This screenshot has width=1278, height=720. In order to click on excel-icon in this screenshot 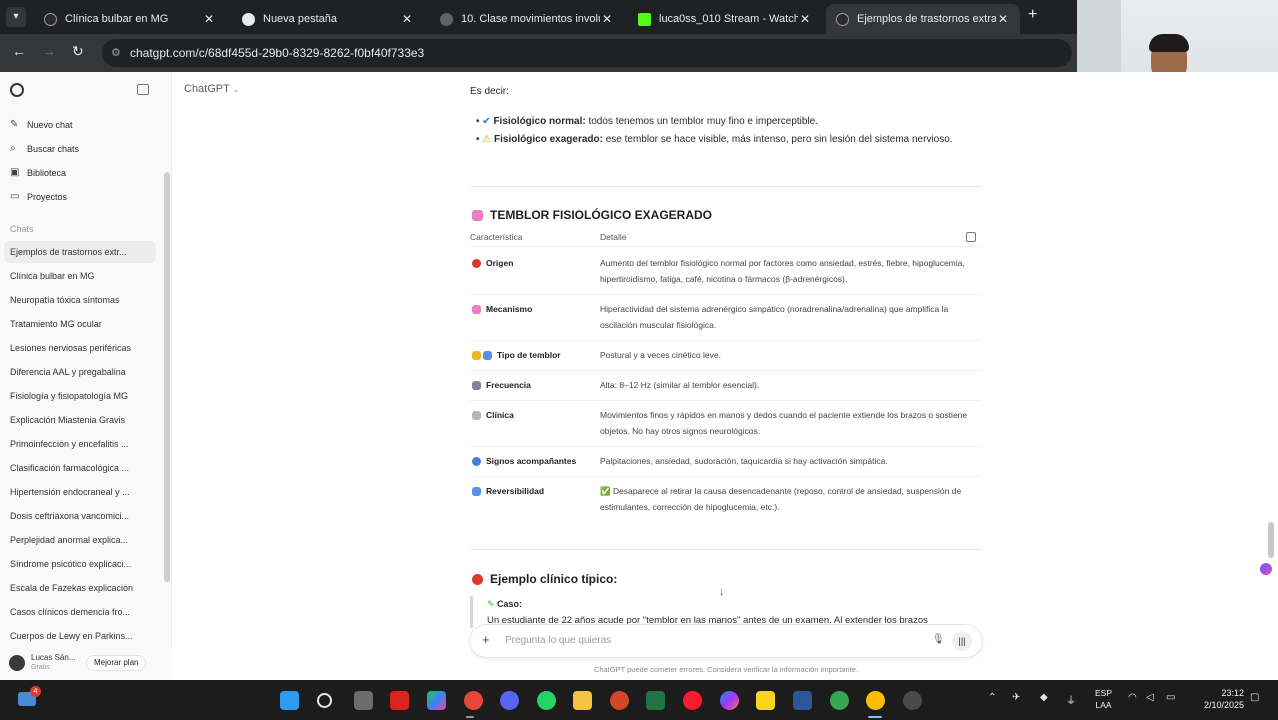, I will do `click(655, 700)`.